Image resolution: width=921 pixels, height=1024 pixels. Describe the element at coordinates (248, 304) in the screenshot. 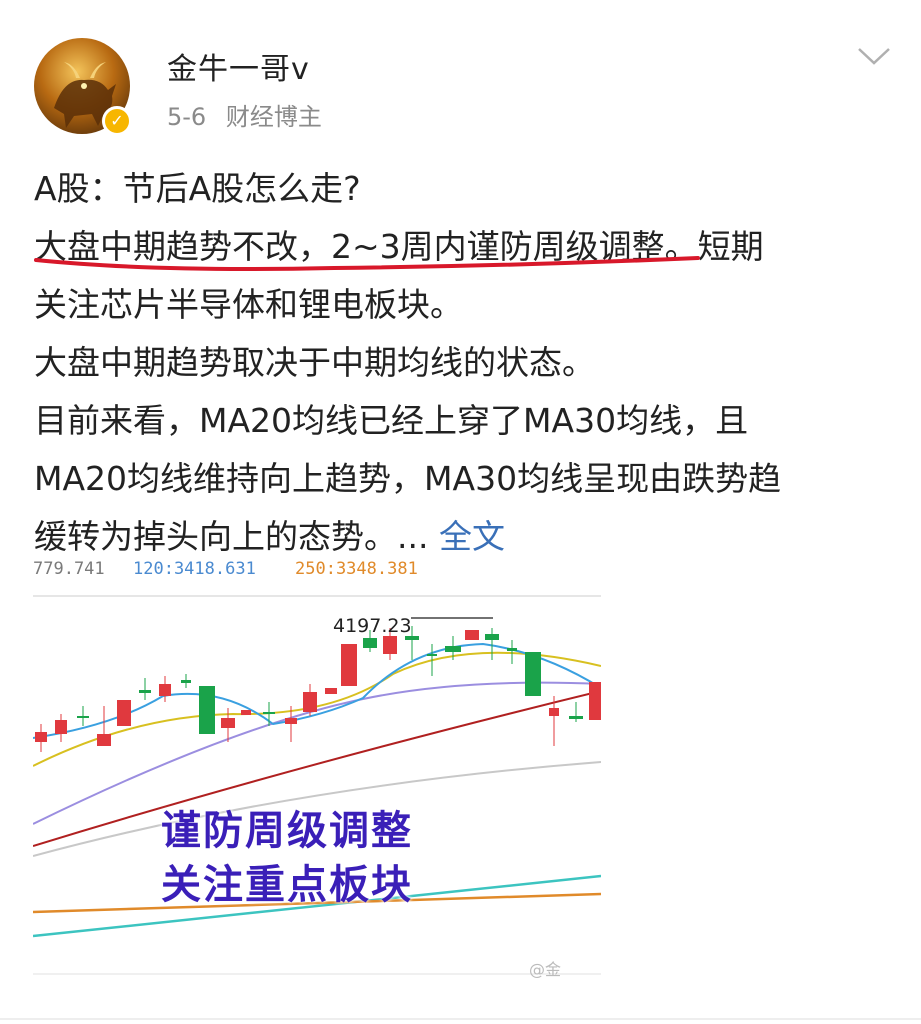

I see `post-line-3: 关注芯片半导体和锂电板块。` at that location.